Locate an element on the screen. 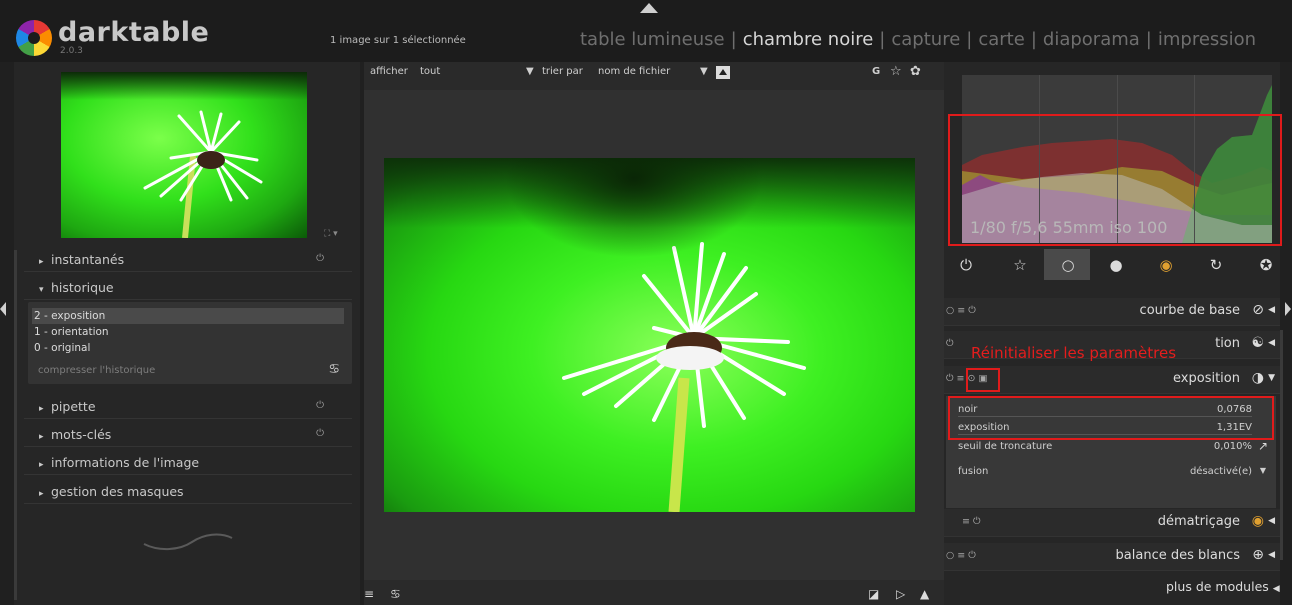 This screenshot has height=605, width=1292. collapse-right-panel-icon is located at coordinates (1288, 309).